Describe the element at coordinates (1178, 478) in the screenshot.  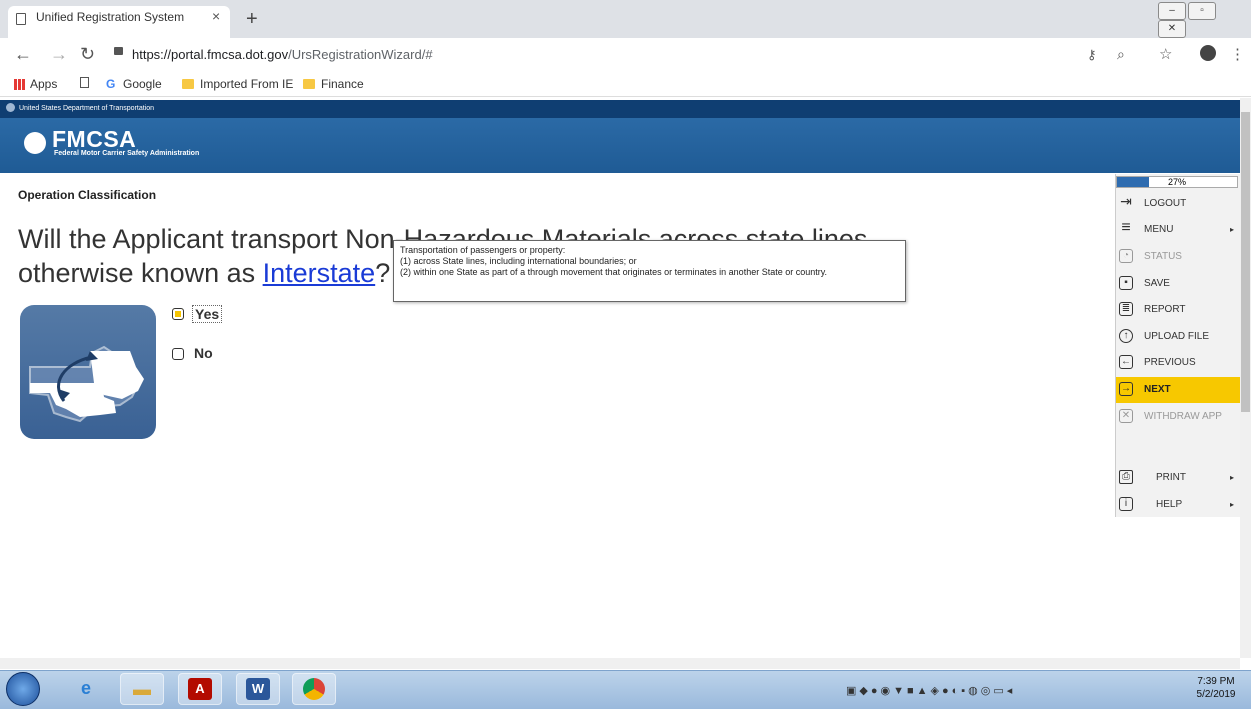
I see `print-button: ⎙ PRINT ▸` at that location.